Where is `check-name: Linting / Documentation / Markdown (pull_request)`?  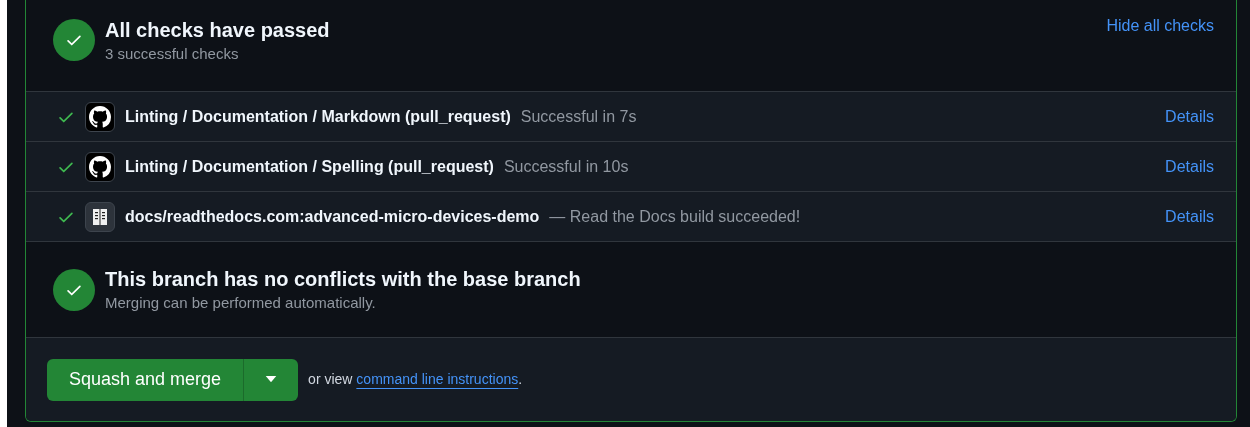
check-name: Linting / Documentation / Markdown (pull_request) is located at coordinates (318, 116).